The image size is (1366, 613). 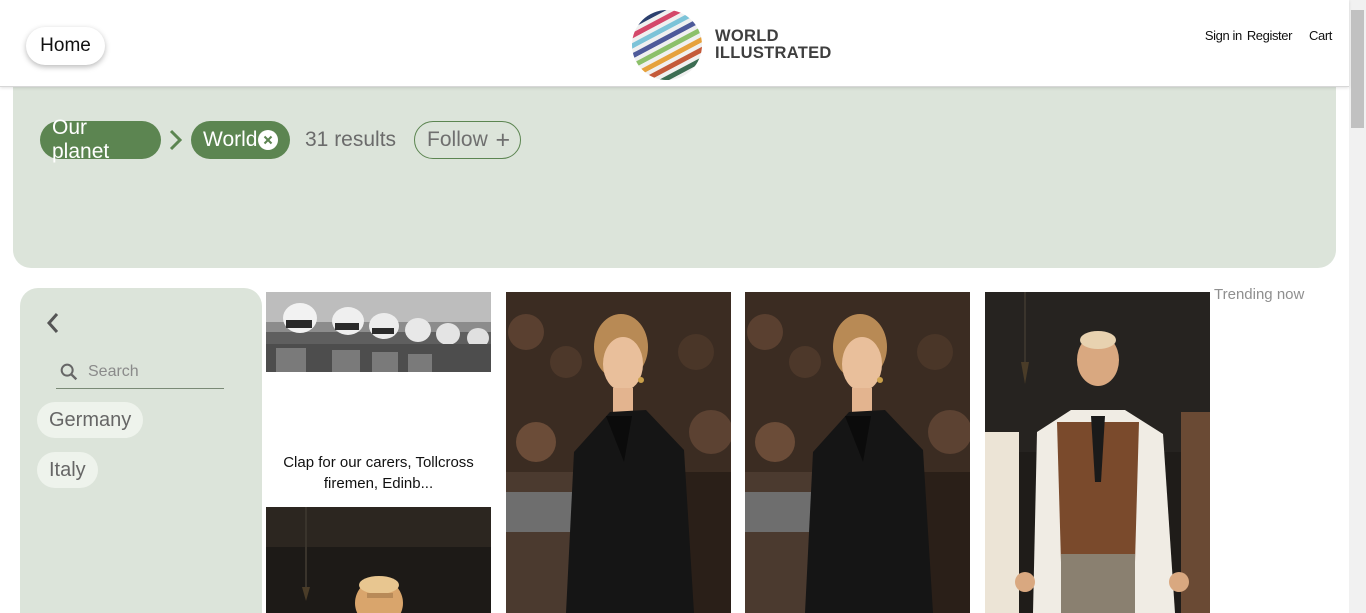 What do you see at coordinates (1357, 69) in the screenshot?
I see `scrollbar-thumb` at bounding box center [1357, 69].